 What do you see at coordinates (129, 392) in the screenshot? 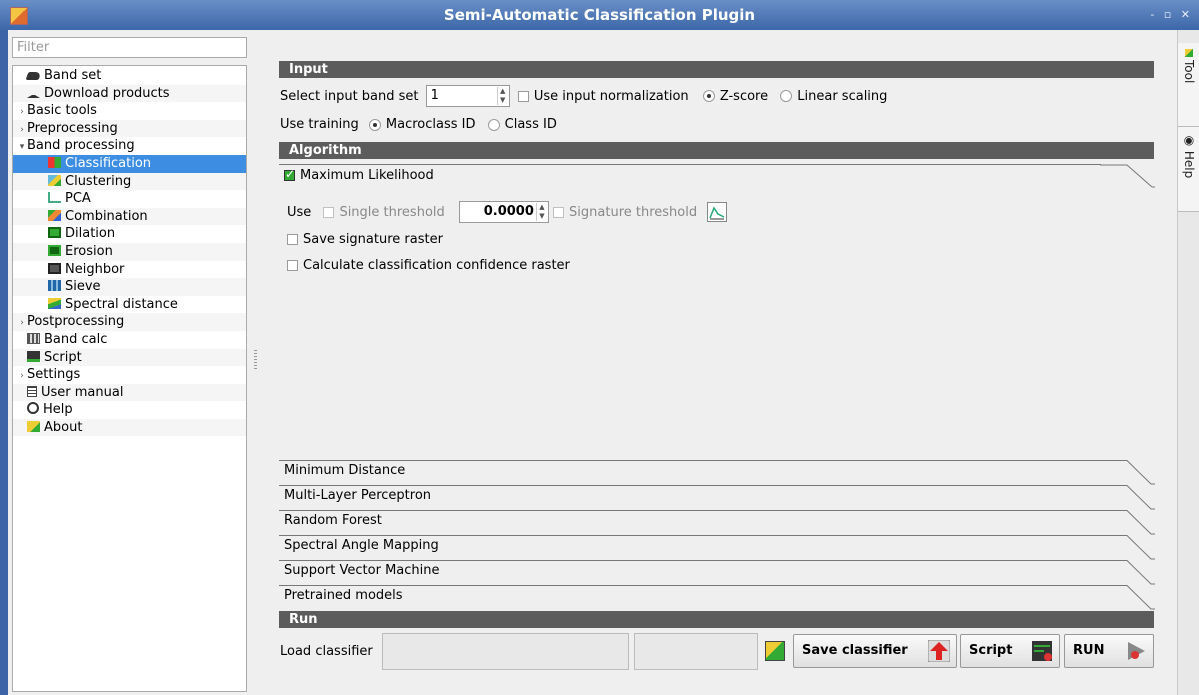
I see `tree-item-user-manual: User manual` at bounding box center [129, 392].